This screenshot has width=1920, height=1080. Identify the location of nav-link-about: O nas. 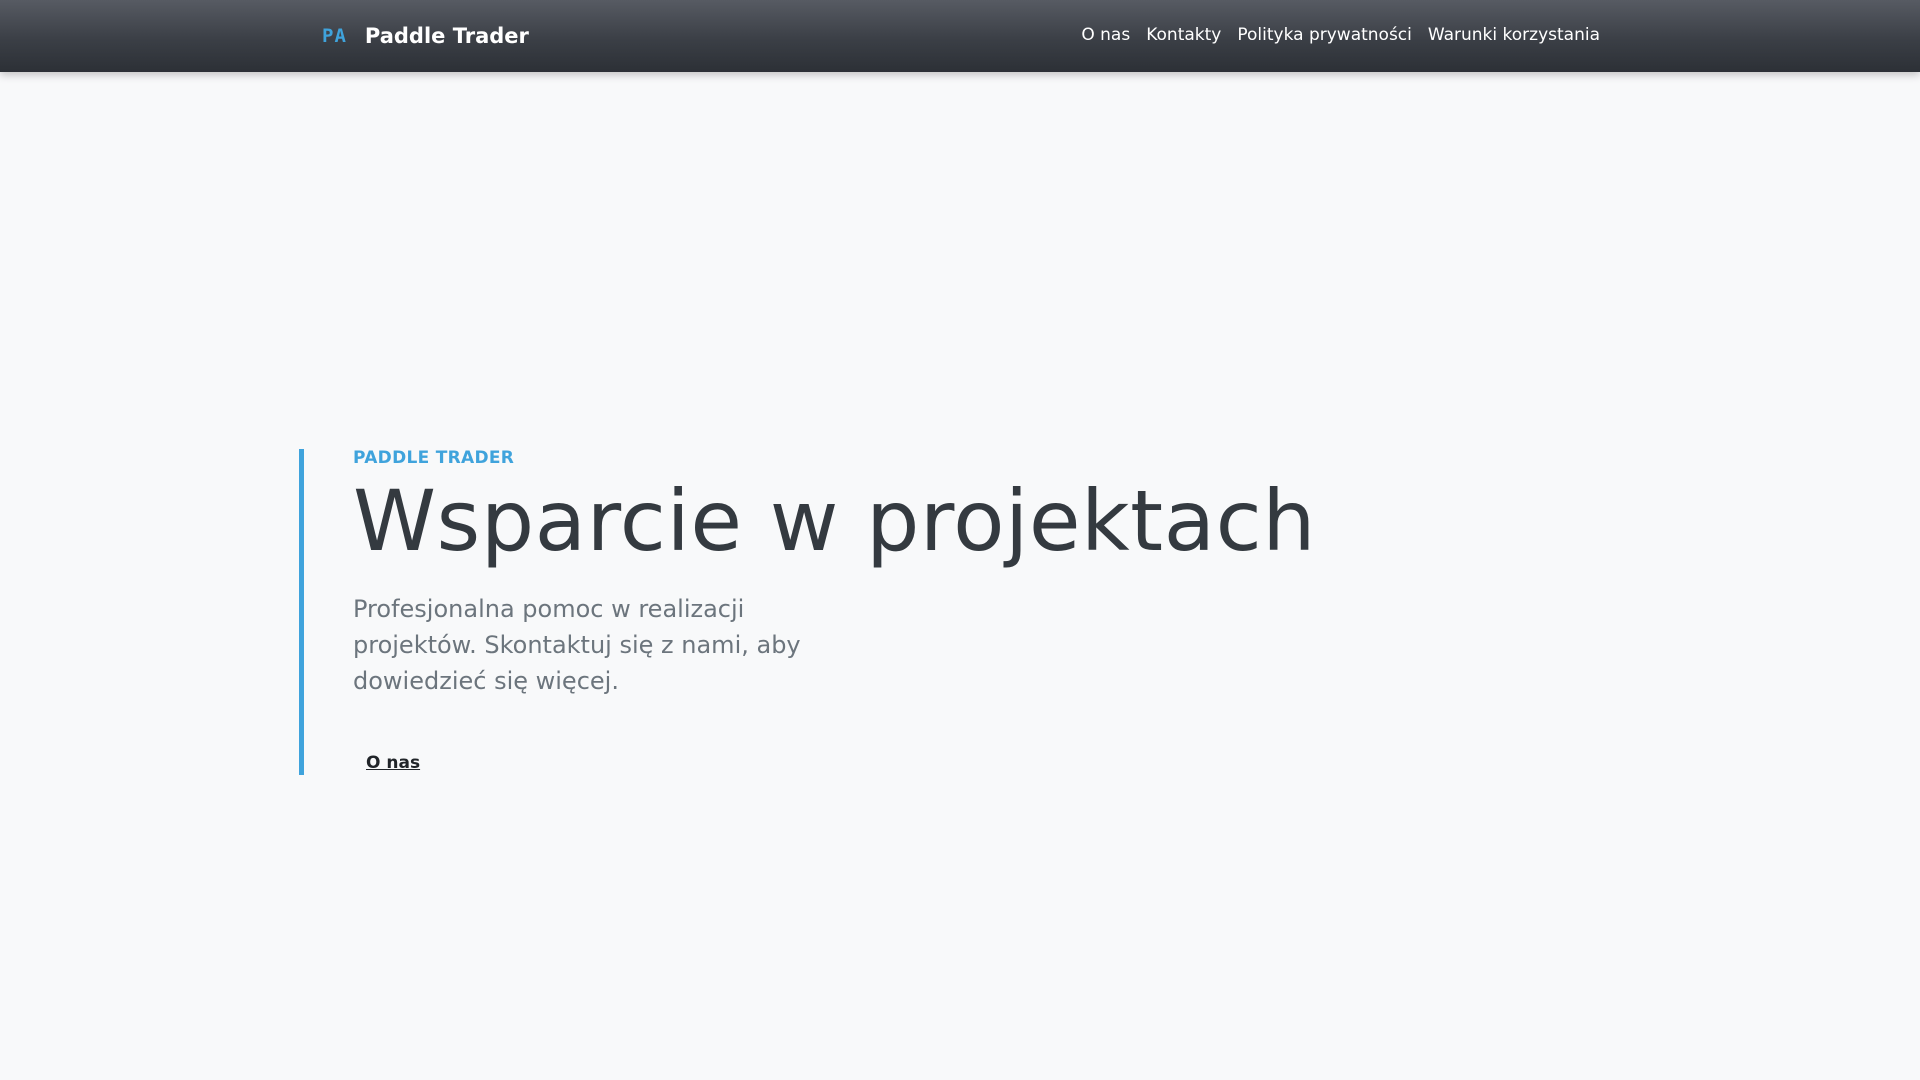
(1105, 35).